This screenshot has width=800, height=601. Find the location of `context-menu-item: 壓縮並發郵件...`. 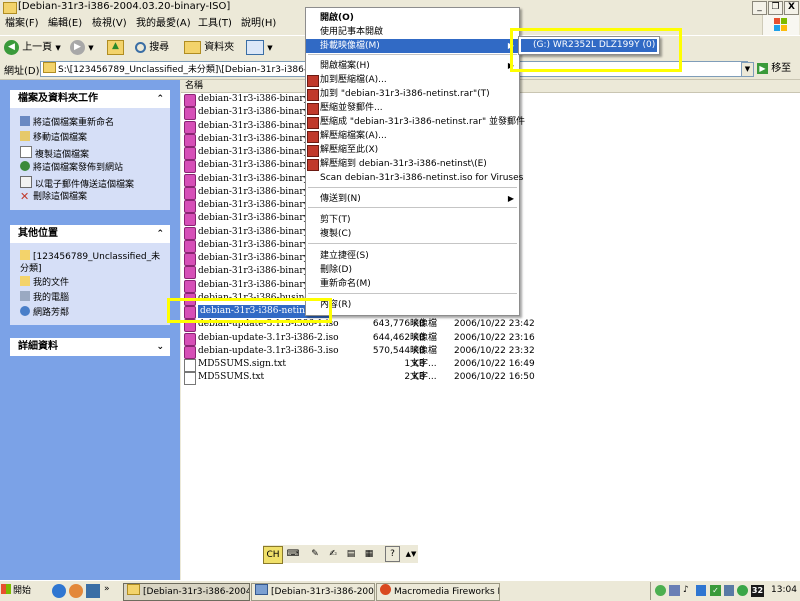

context-menu-item: 壓縮並發郵件... is located at coordinates (412, 108).